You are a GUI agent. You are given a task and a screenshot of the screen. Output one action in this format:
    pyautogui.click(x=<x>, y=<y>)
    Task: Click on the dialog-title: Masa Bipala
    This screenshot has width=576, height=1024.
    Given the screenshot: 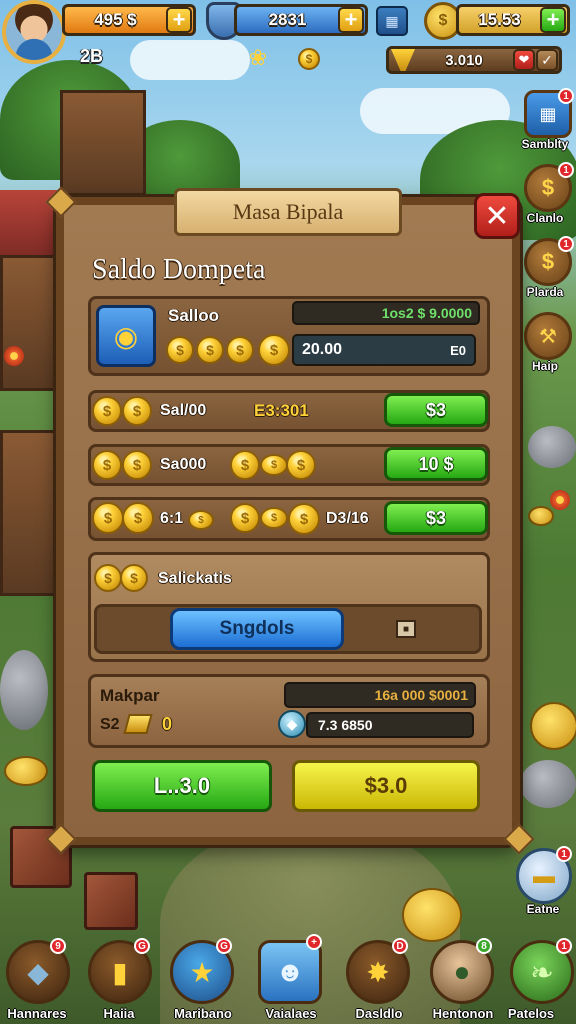 What is the action you would take?
    pyautogui.click(x=288, y=212)
    